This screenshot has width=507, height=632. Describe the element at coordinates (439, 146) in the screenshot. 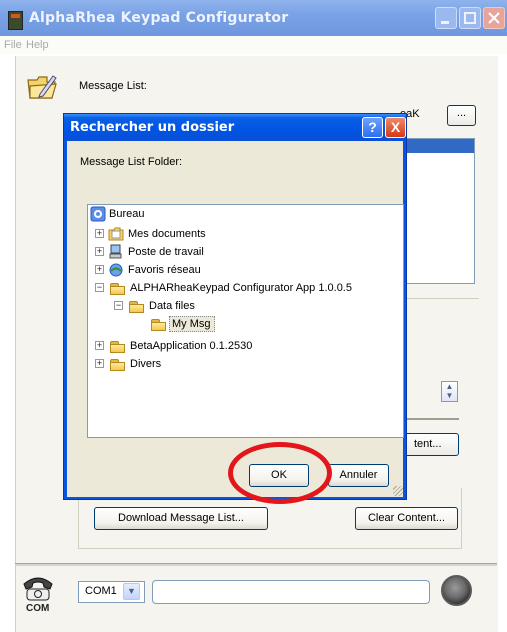

I see `message-list-selection` at that location.